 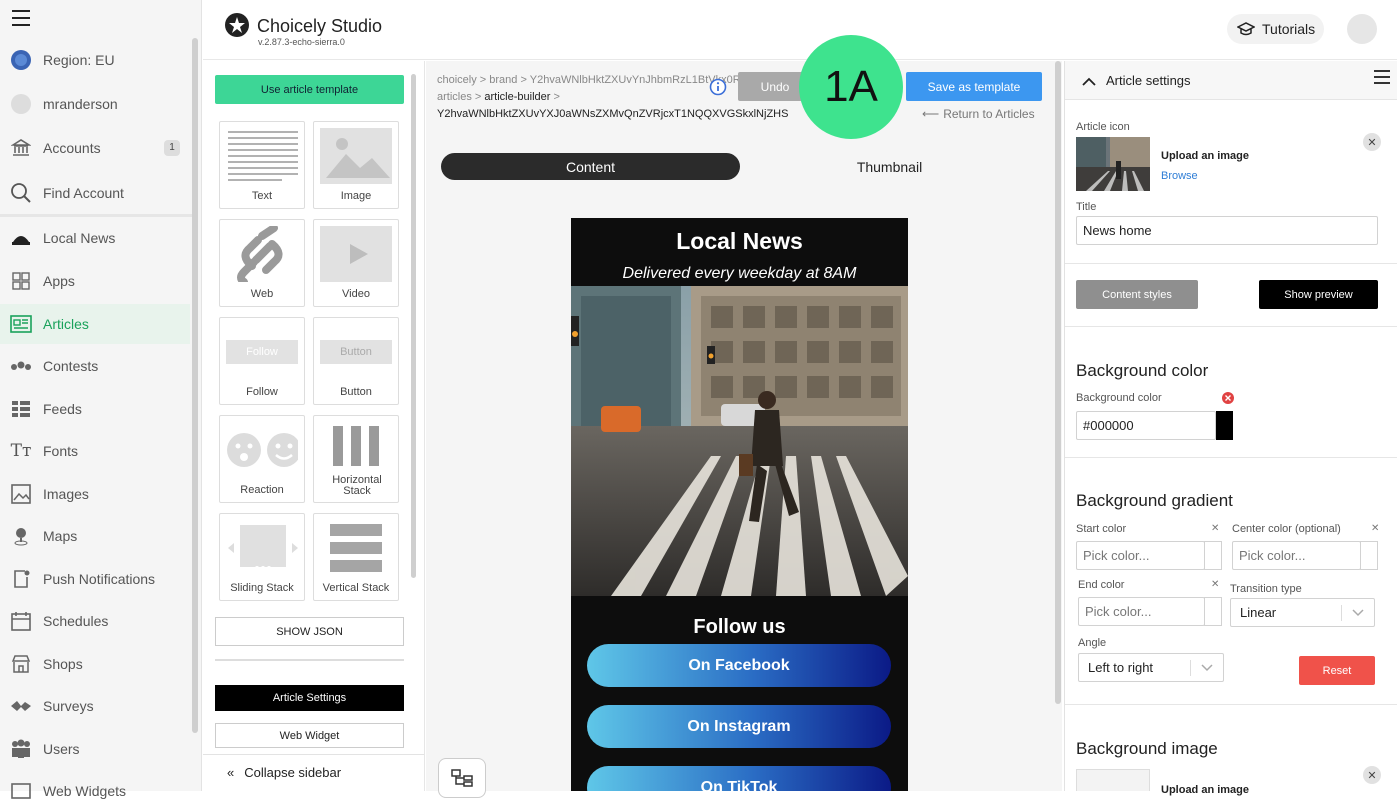 I want to click on background-color-input: #000000, so click(x=1146, y=425).